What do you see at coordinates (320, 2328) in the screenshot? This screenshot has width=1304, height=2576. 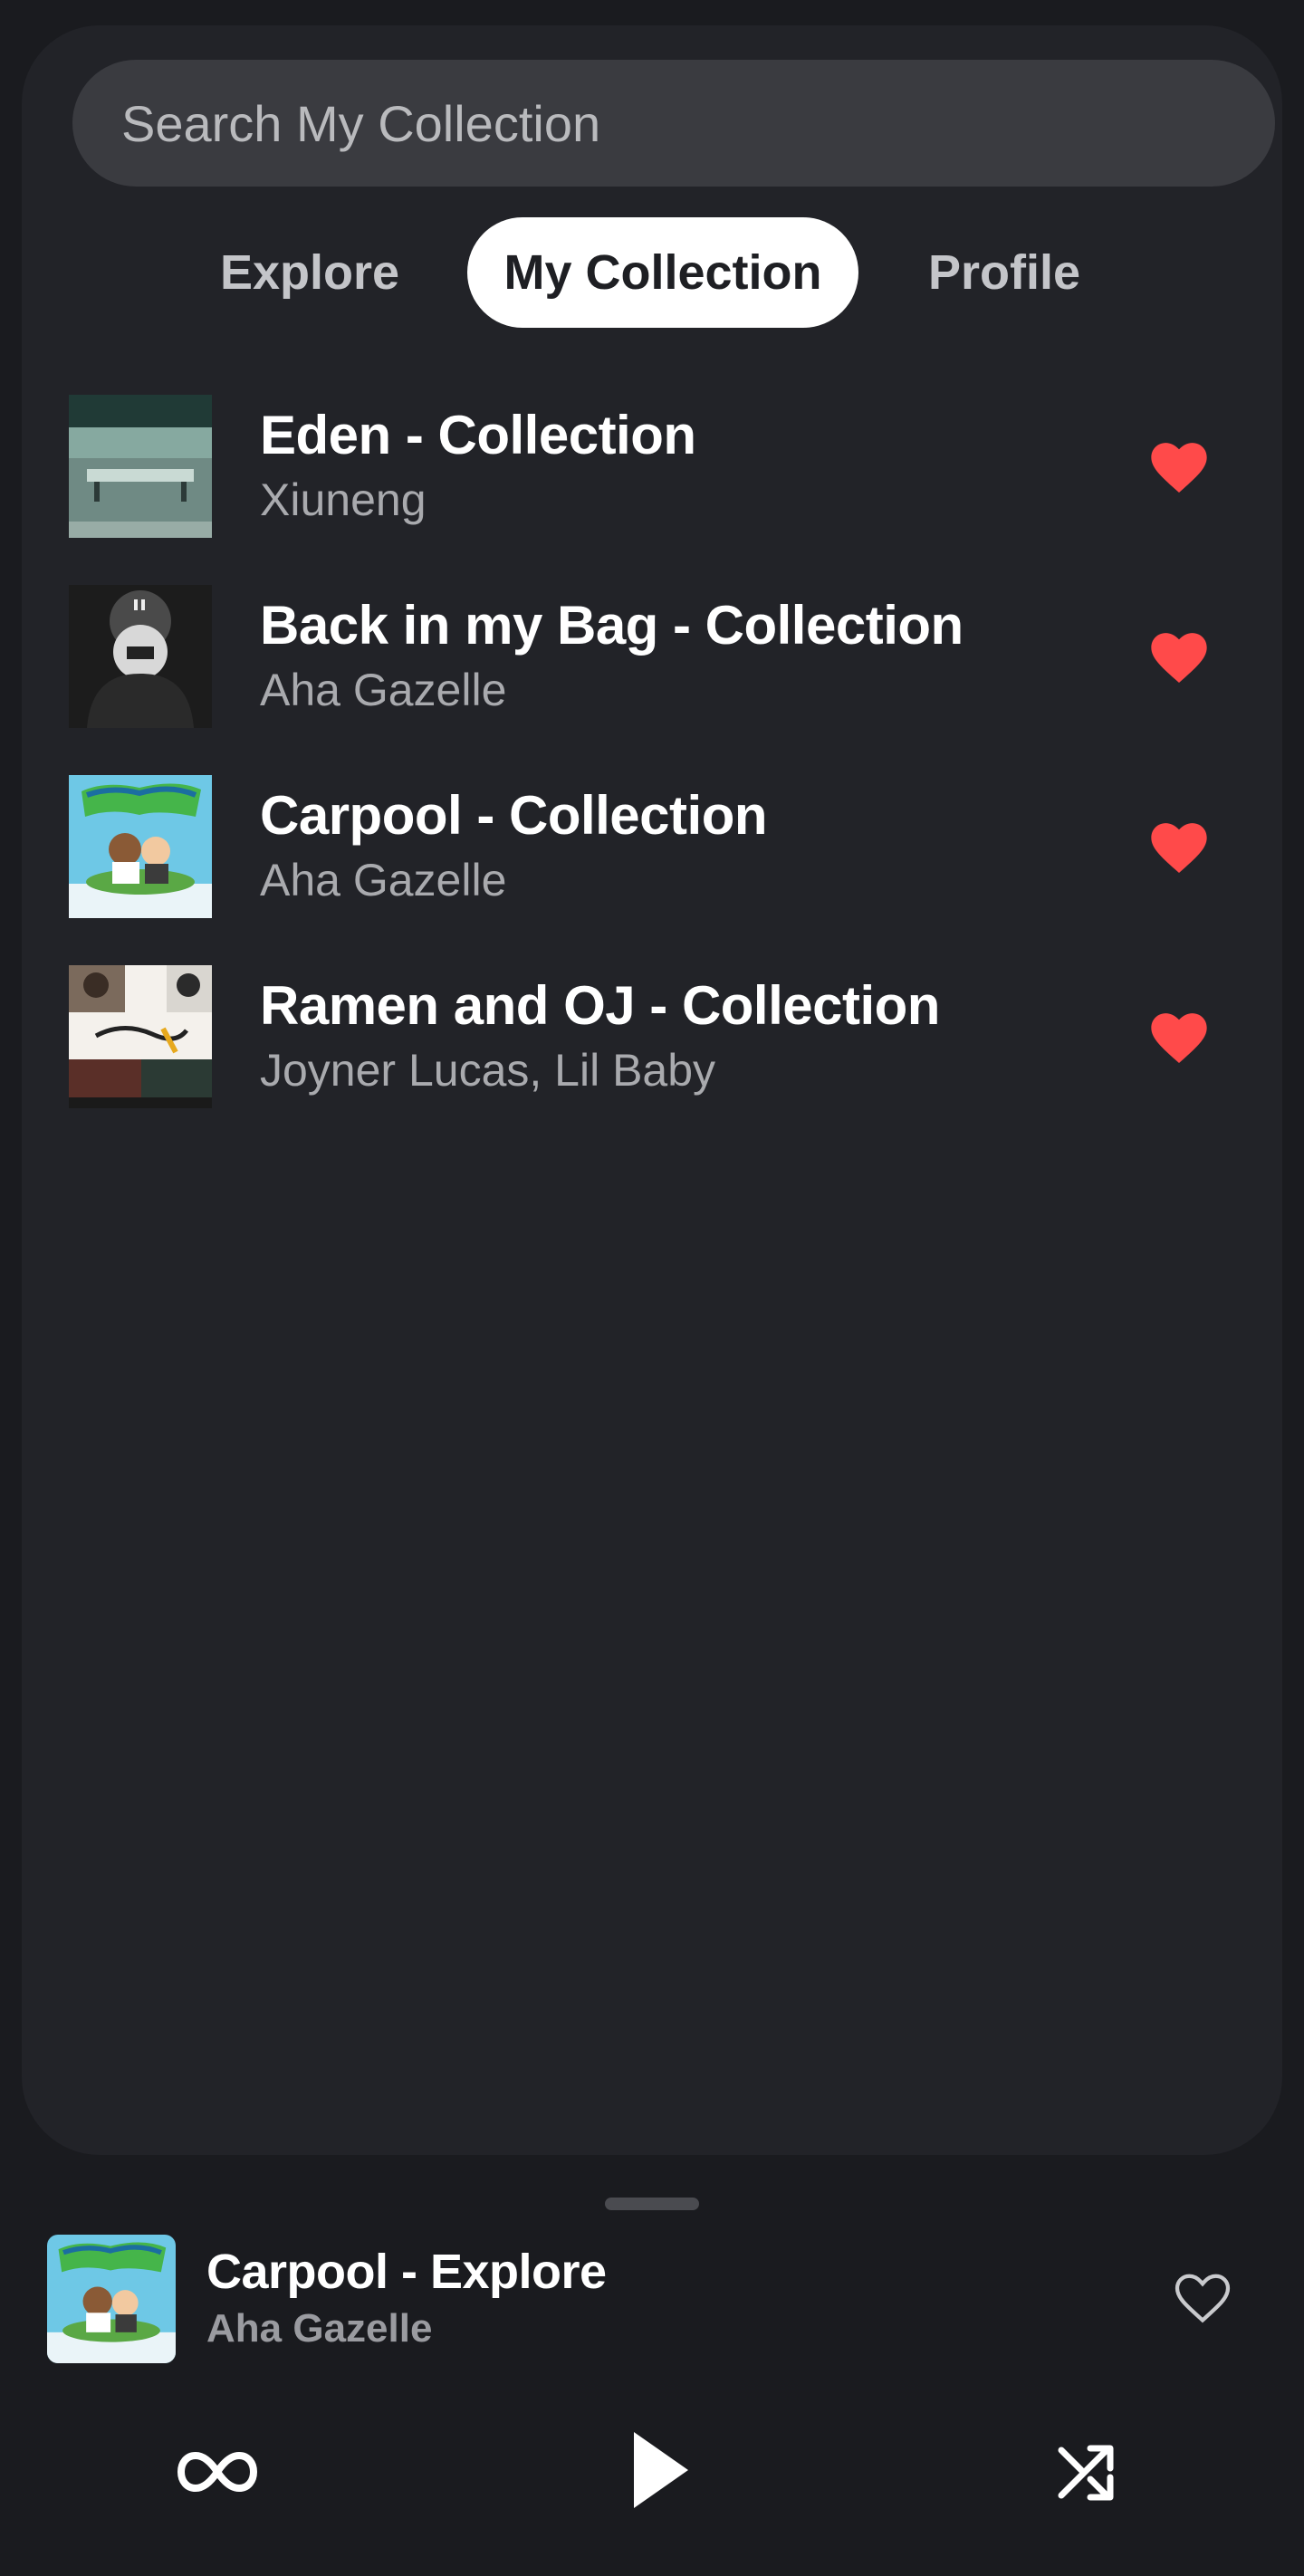 I see `now-playing-artist: Aha Gazelle` at bounding box center [320, 2328].